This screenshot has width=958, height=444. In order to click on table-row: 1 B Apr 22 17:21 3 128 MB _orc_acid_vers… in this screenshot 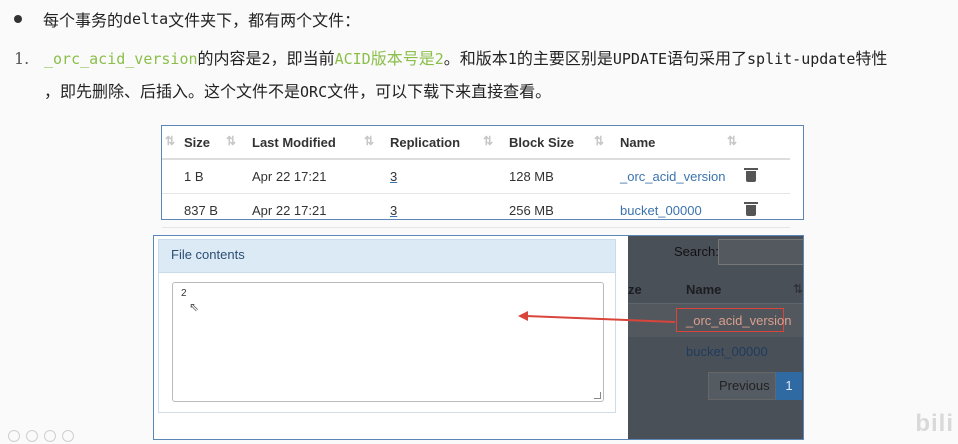, I will do `click(476, 176)`.